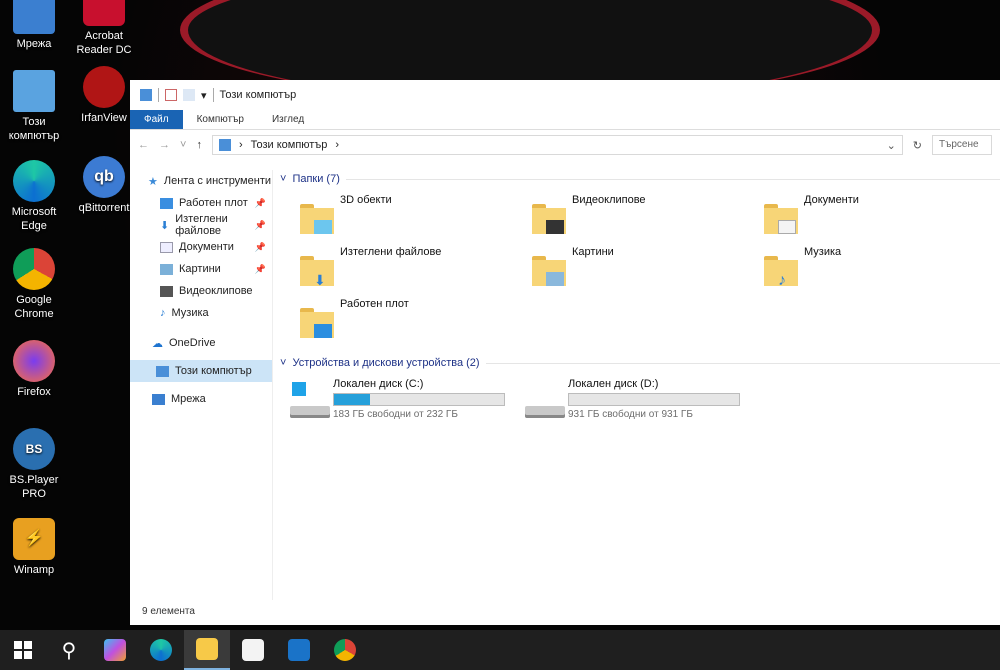 The image size is (1000, 670). What do you see at coordinates (189, 95) in the screenshot?
I see `new-folder-icon` at bounding box center [189, 95].